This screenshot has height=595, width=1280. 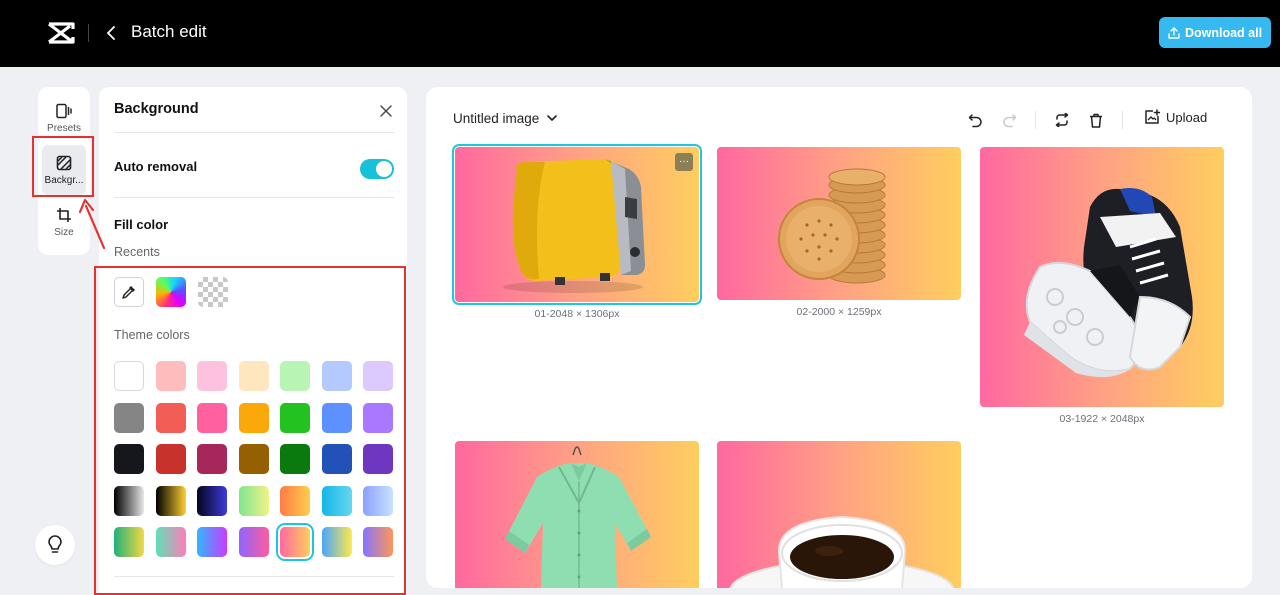 What do you see at coordinates (640, 33) in the screenshot?
I see `top-bar: Batch edit Download all` at bounding box center [640, 33].